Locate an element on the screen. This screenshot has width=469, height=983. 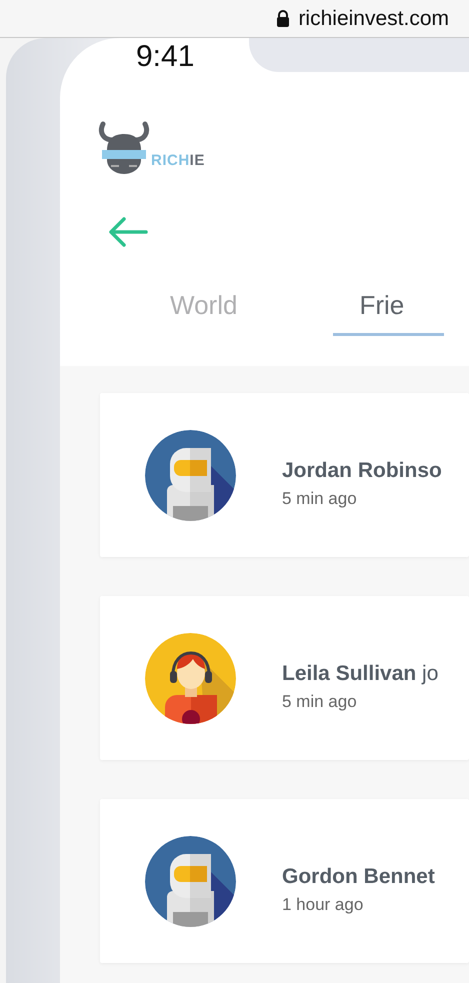
url-text: richieinvest.com is located at coordinates (373, 19).